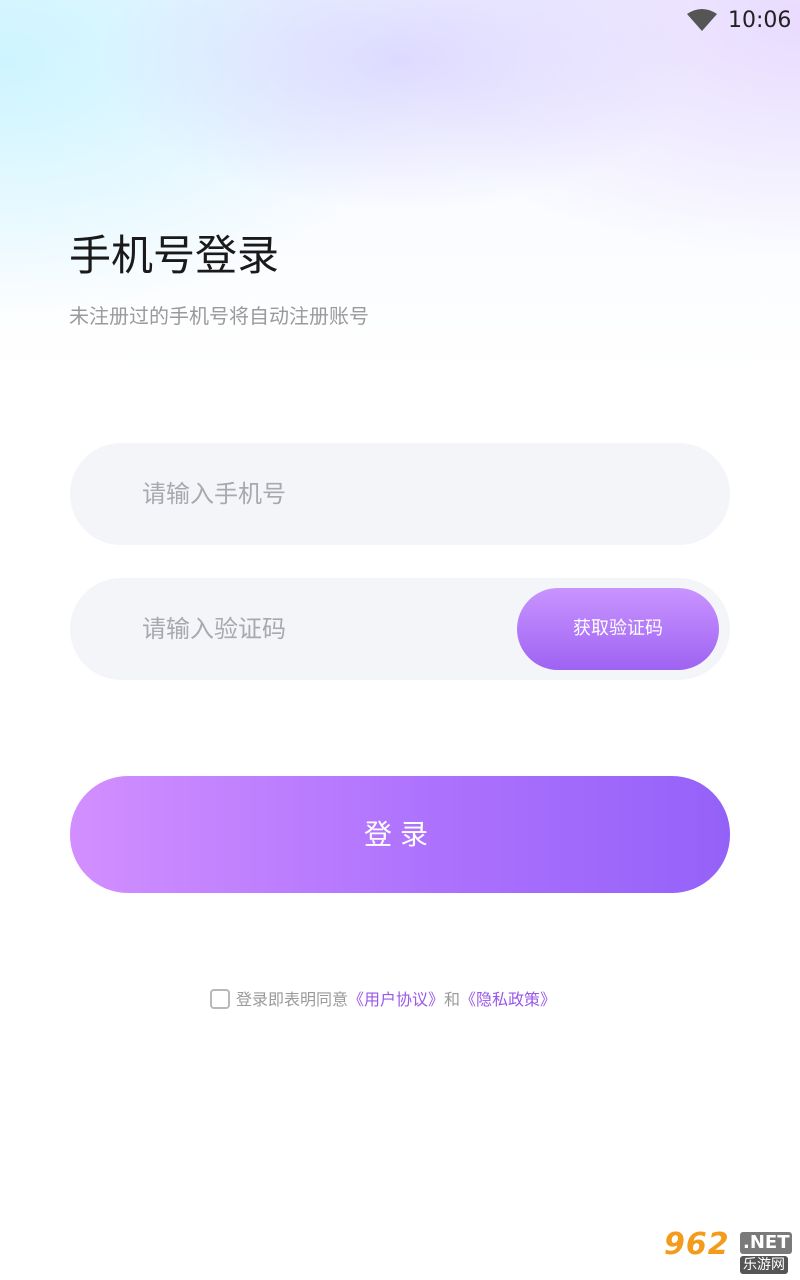 Image resolution: width=800 pixels, height=1280 pixels. I want to click on watermark-logo: 962 .NET 乐游网, so click(728, 1252).